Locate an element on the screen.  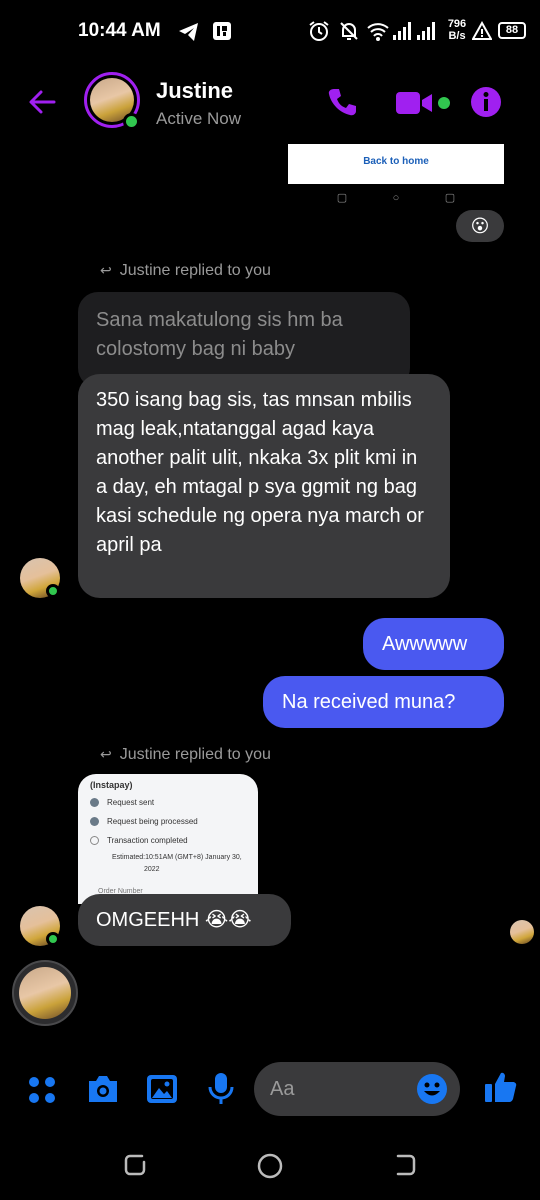
contact-status: Active Now is located at coordinates (199, 118).